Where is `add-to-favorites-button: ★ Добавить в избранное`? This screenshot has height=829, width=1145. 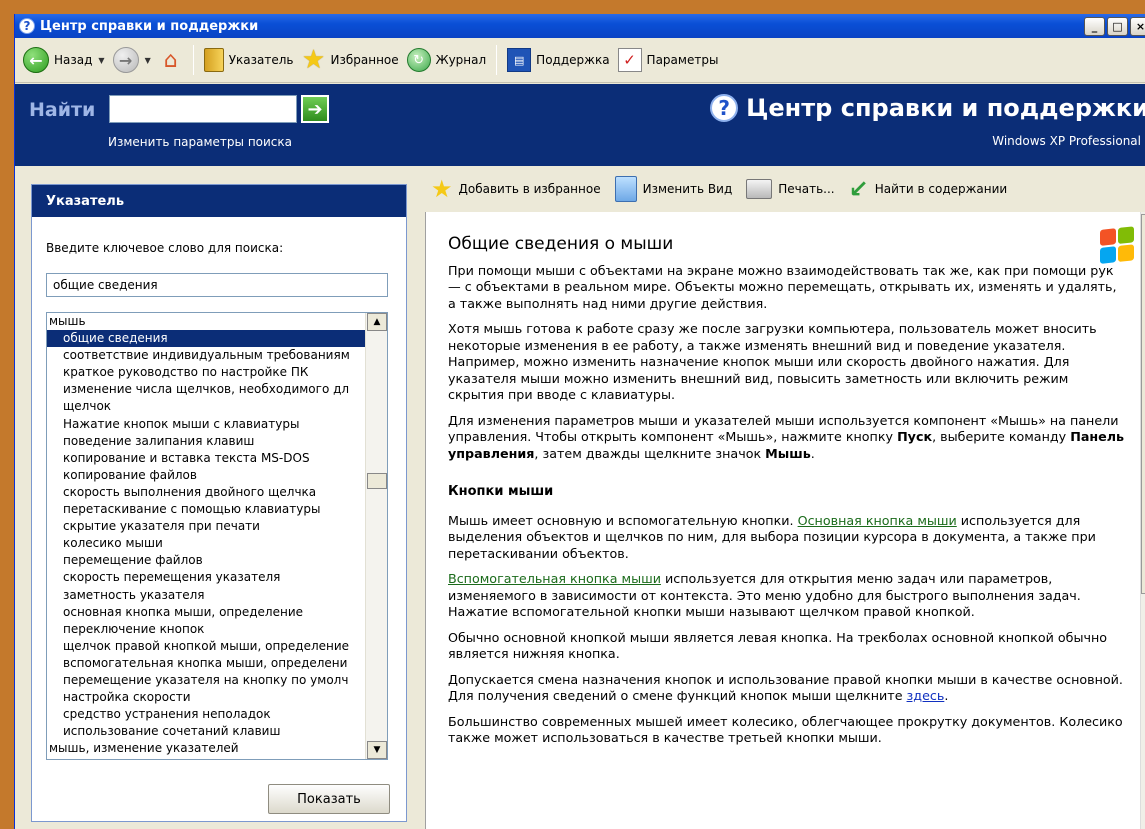
add-to-favorites-button: ★ Добавить в избранное is located at coordinates (516, 189).